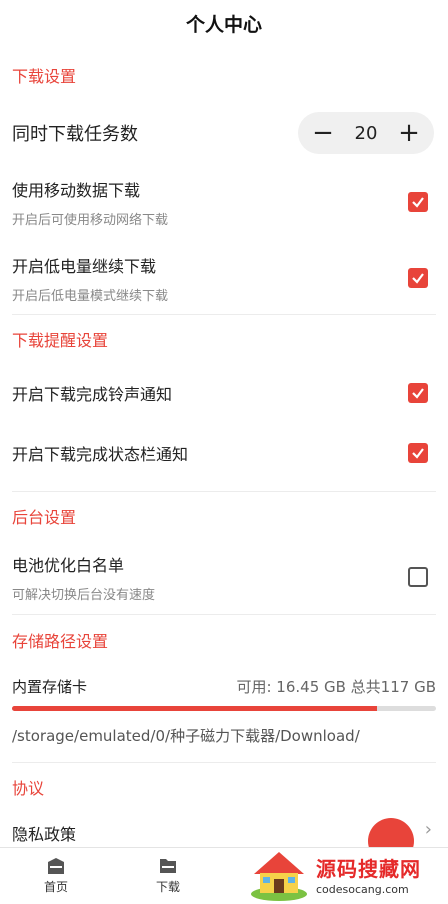 Image resolution: width=448 pixels, height=904 pixels. I want to click on privacy-policy-label: 隐私政策, so click(44, 834).